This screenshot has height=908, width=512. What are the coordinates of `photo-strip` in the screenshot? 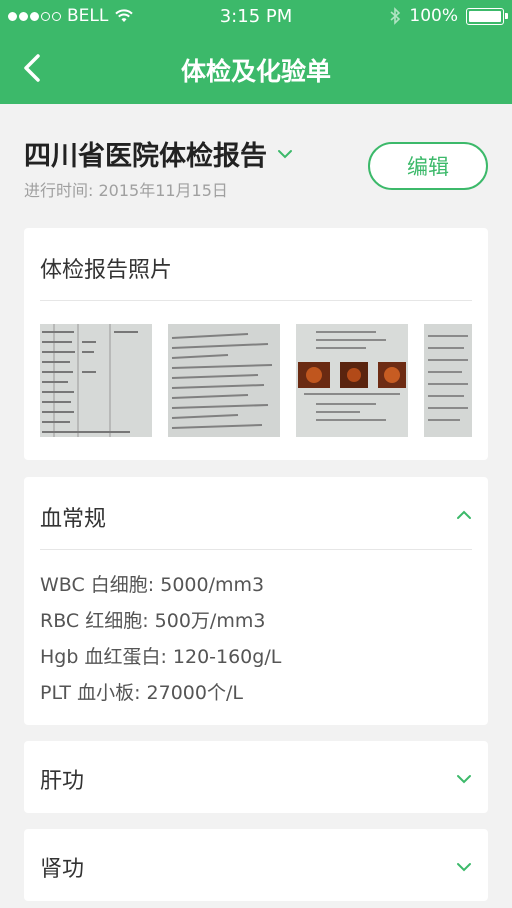 It's located at (256, 380).